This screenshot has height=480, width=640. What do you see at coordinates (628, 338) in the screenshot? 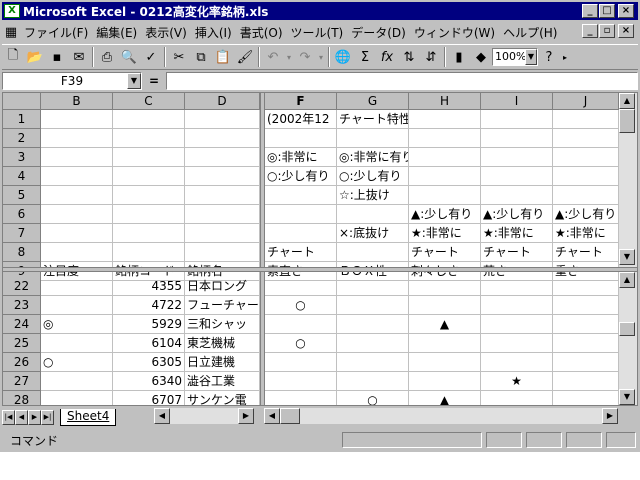
I see `bottom-vertical-scrollbar: ▲ ▼` at bounding box center [628, 338].